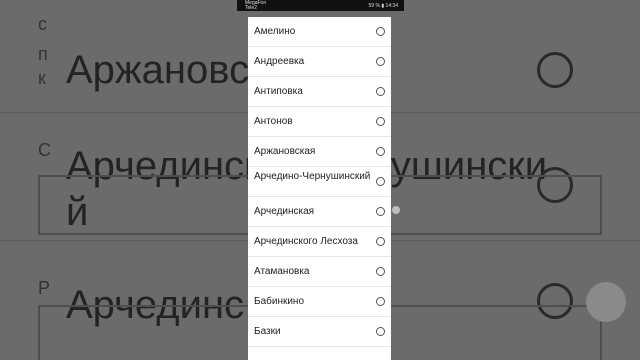 This screenshot has width=640, height=360. I want to click on item-label: Арчединская, so click(284, 211).